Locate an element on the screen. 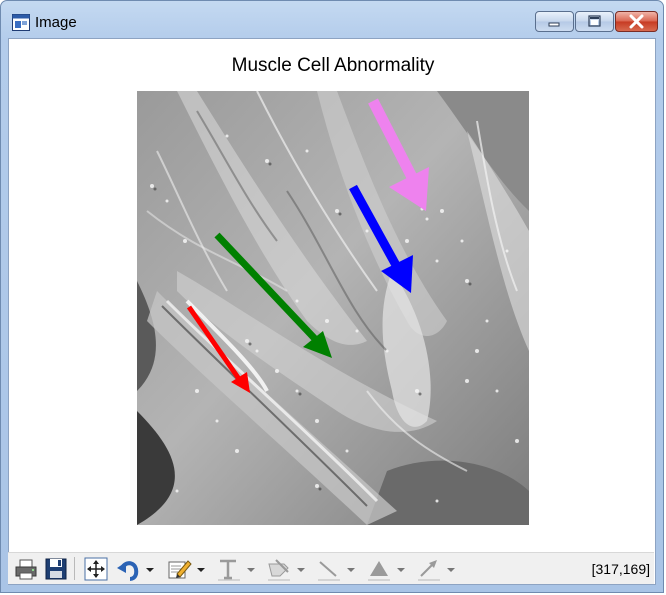  line-icon is located at coordinates (329, 571).